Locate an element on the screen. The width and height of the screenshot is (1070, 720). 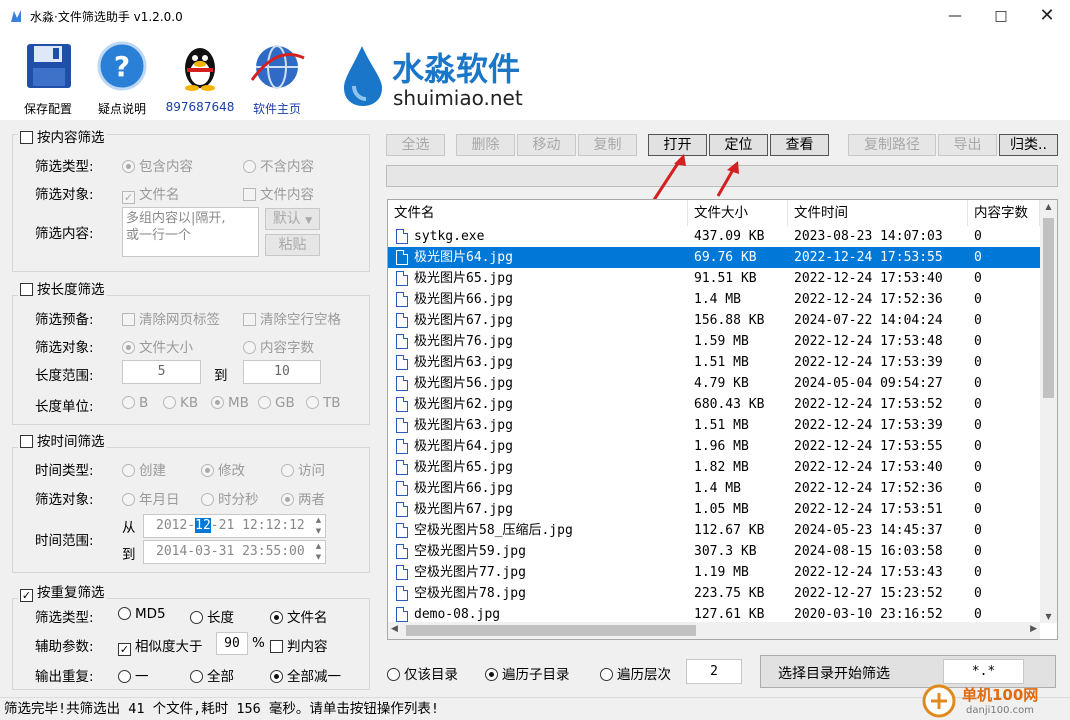
time-from-spinner: ▲ ▼ is located at coordinates (318, 526).